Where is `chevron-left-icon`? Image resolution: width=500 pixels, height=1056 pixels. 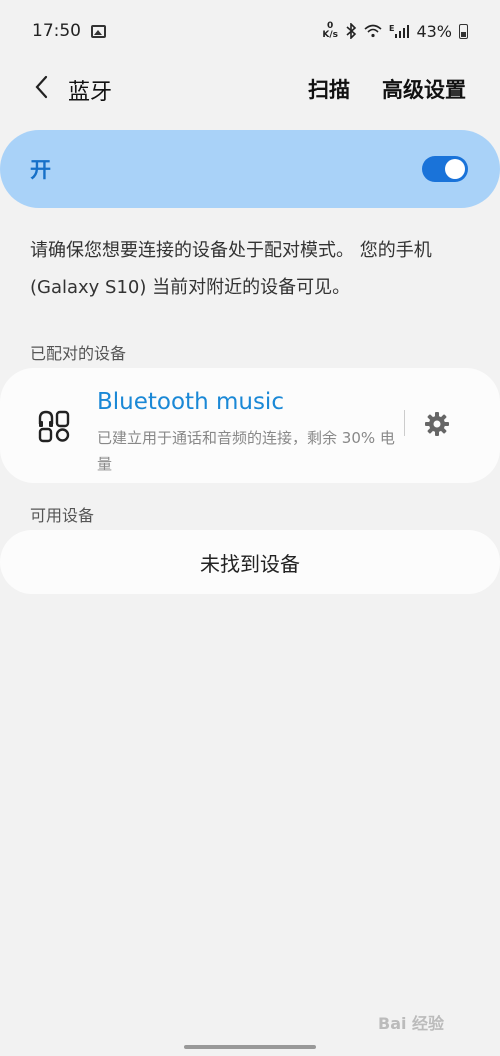 chevron-left-icon is located at coordinates (41, 87).